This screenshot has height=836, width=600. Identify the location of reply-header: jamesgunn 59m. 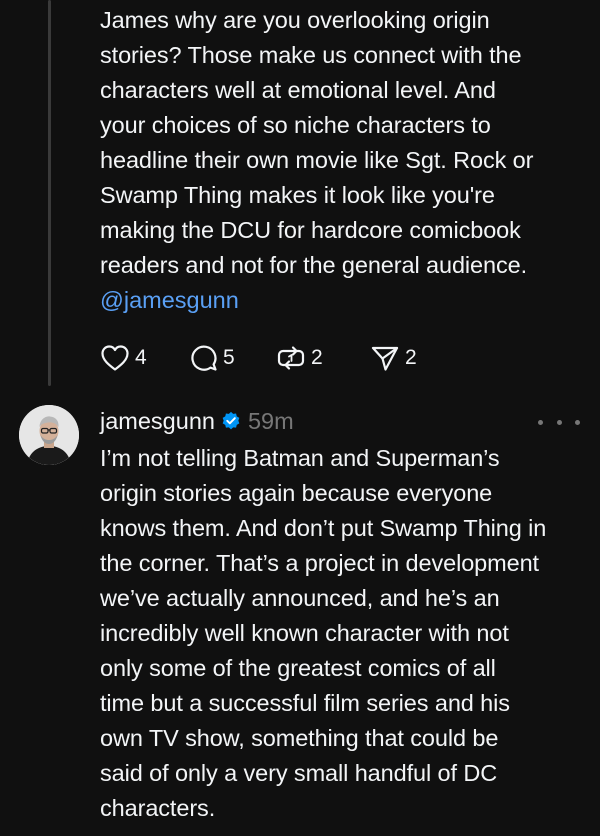
(197, 421).